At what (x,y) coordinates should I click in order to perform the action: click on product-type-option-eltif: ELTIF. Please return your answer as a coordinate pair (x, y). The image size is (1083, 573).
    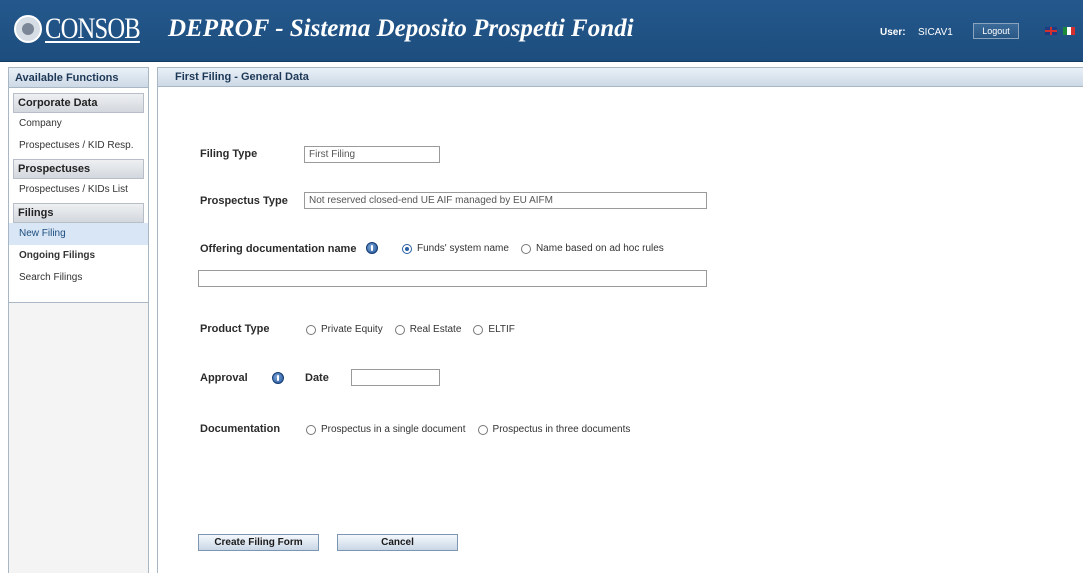
    Looking at the image, I should click on (494, 329).